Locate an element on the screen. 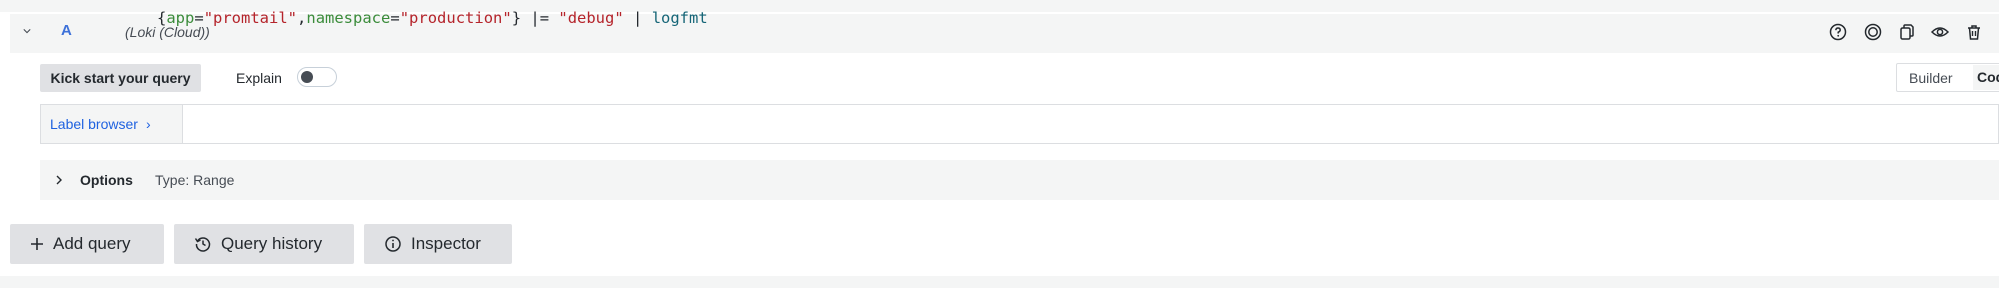 This screenshot has height=288, width=1999. add-query-button: Add query is located at coordinates (87, 244).